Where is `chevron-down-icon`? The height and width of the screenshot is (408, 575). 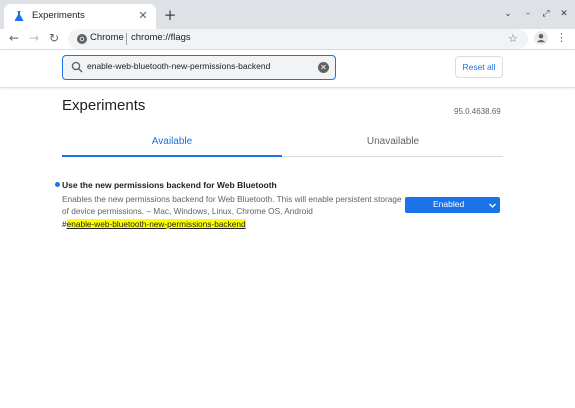 chevron-down-icon is located at coordinates (492, 205).